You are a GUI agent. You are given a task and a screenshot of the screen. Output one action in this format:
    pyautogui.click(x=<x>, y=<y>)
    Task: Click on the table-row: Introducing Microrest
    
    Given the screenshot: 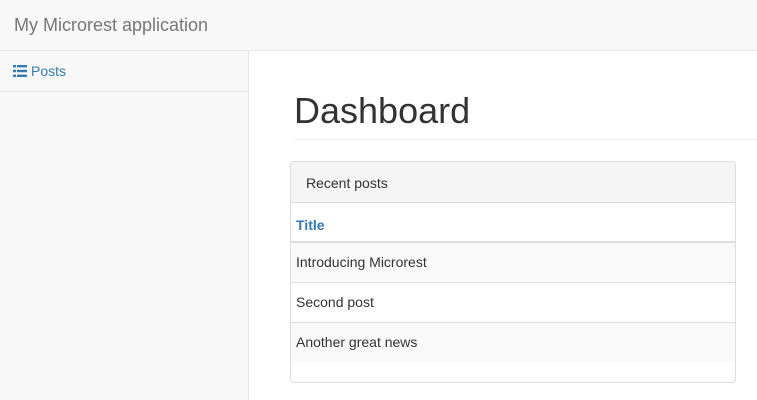 What is the action you would take?
    pyautogui.click(x=513, y=262)
    